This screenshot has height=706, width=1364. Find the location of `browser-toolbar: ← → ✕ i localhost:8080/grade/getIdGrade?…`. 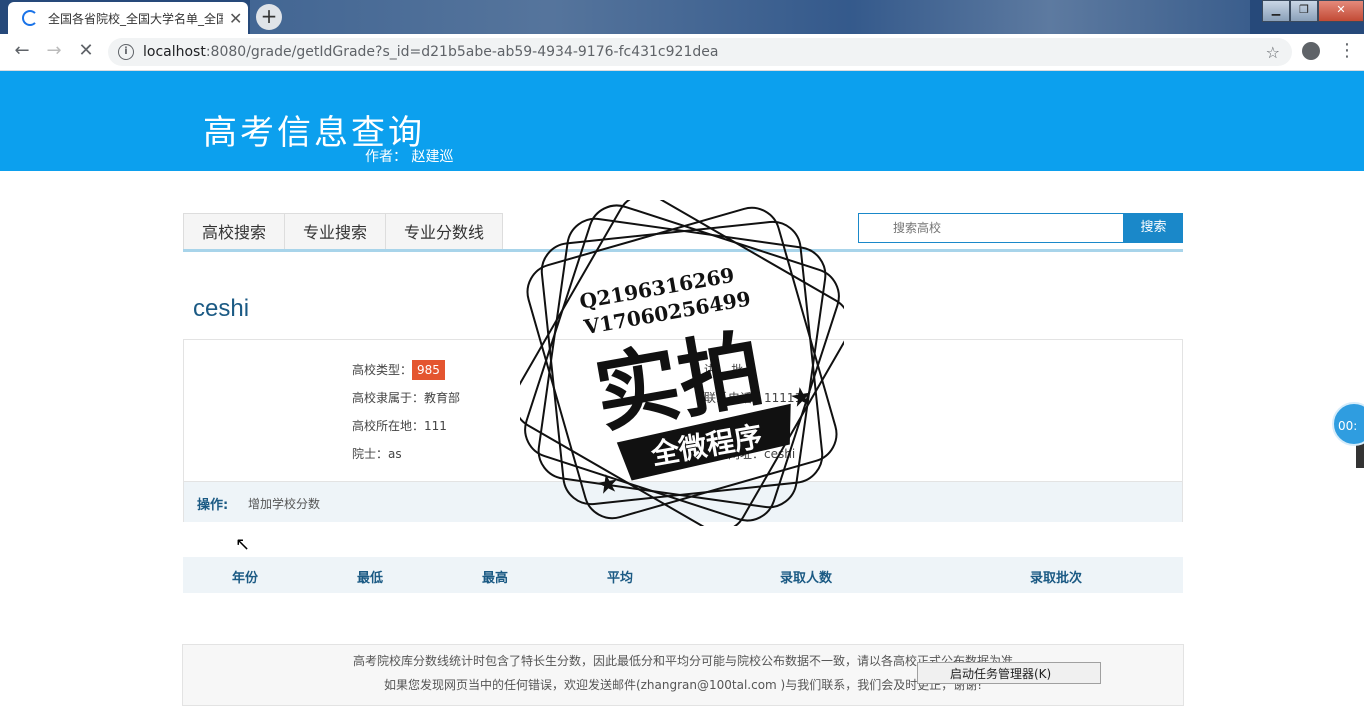

browser-toolbar: ← → ✕ i localhost:8080/grade/getIdGrade?… is located at coordinates (682, 52).